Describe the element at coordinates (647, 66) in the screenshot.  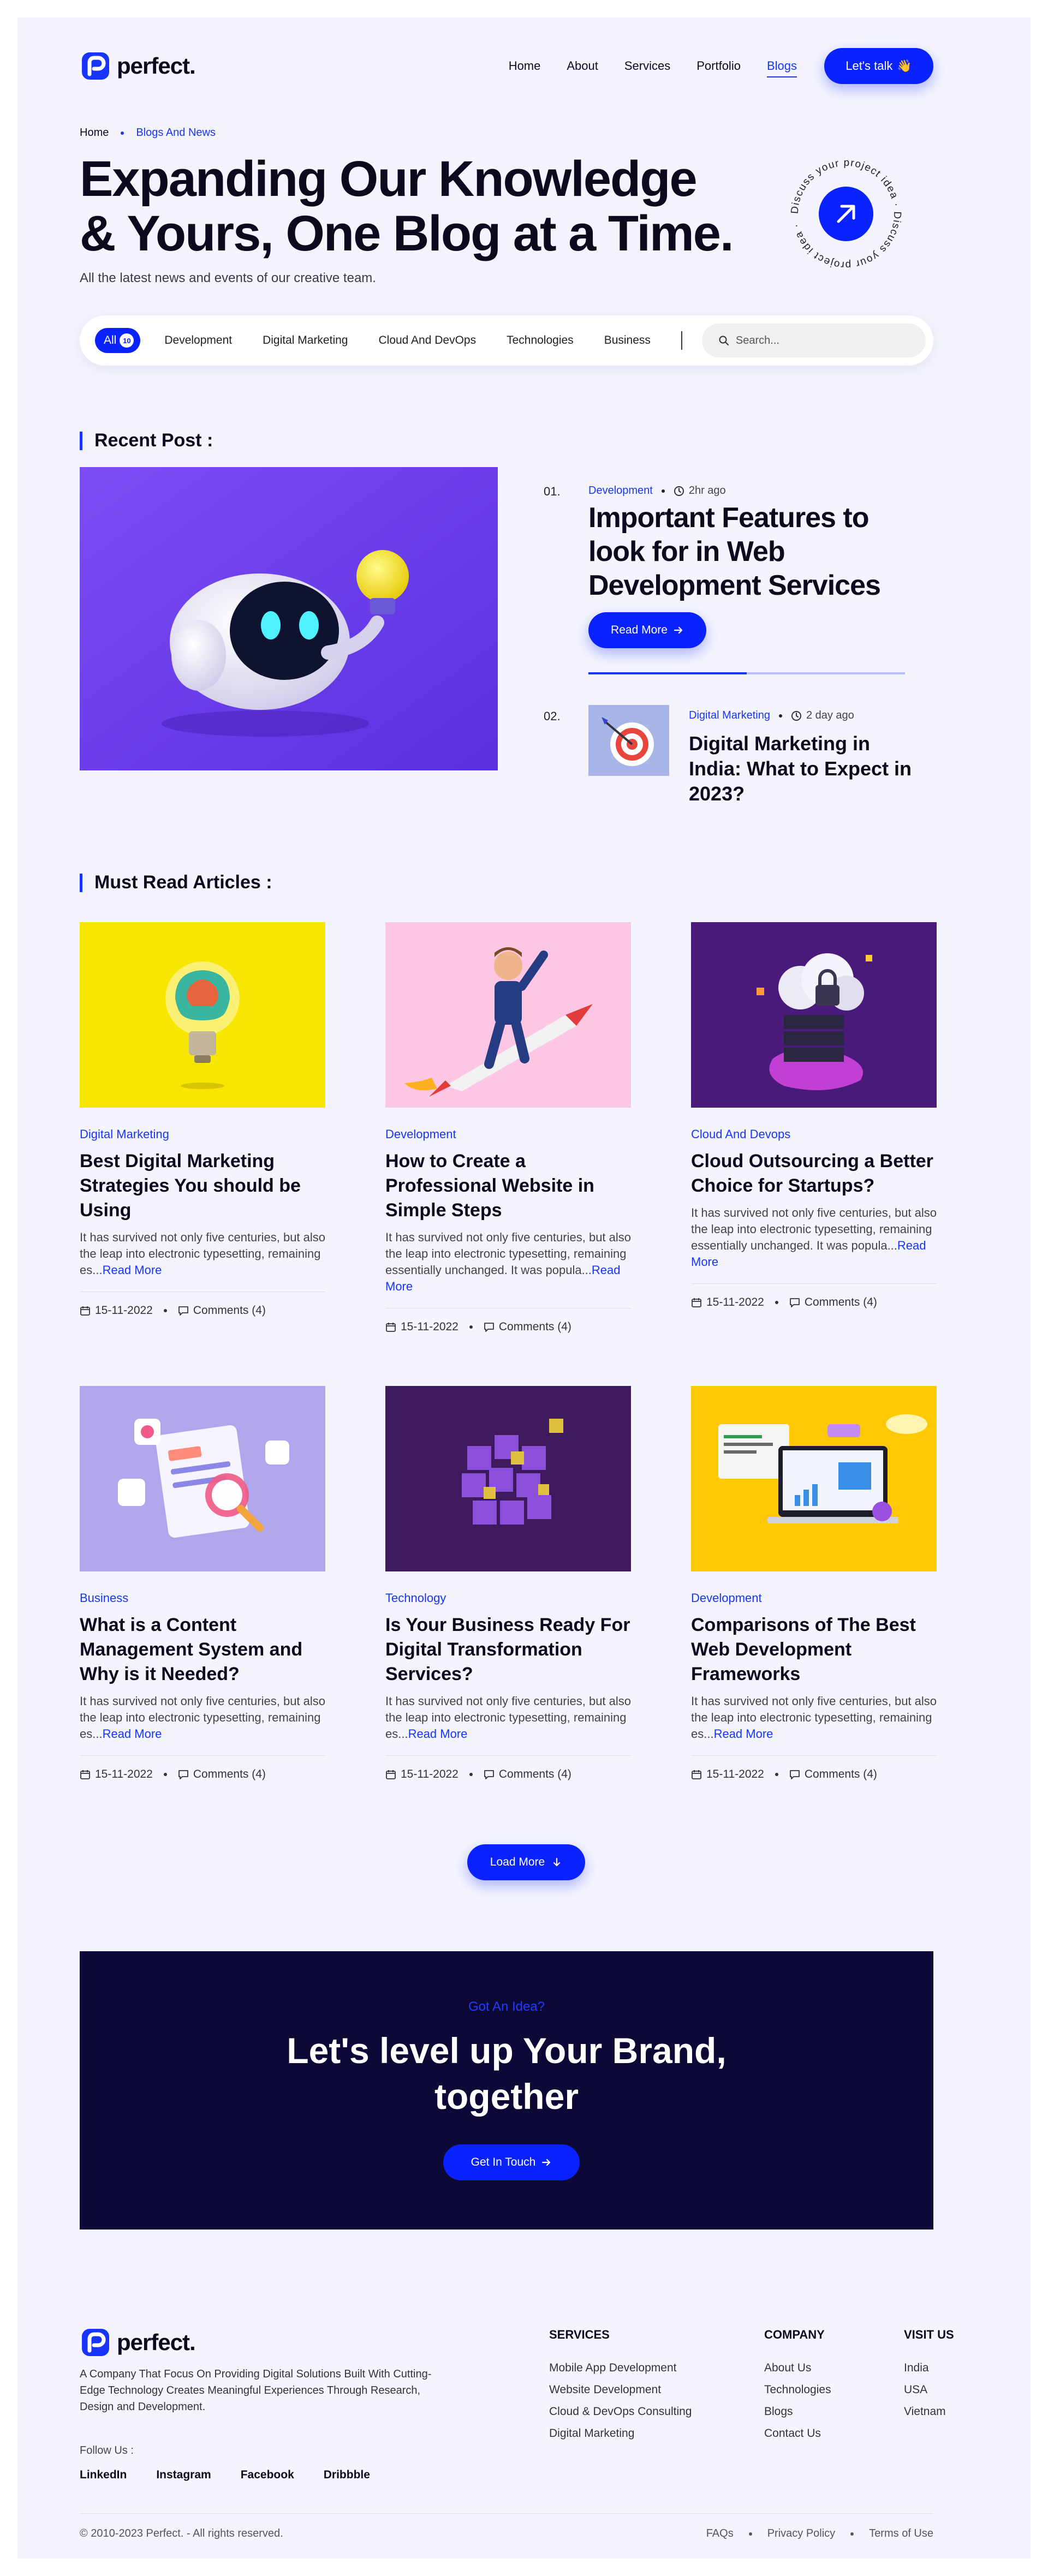
I see `nav-services: Services` at that location.